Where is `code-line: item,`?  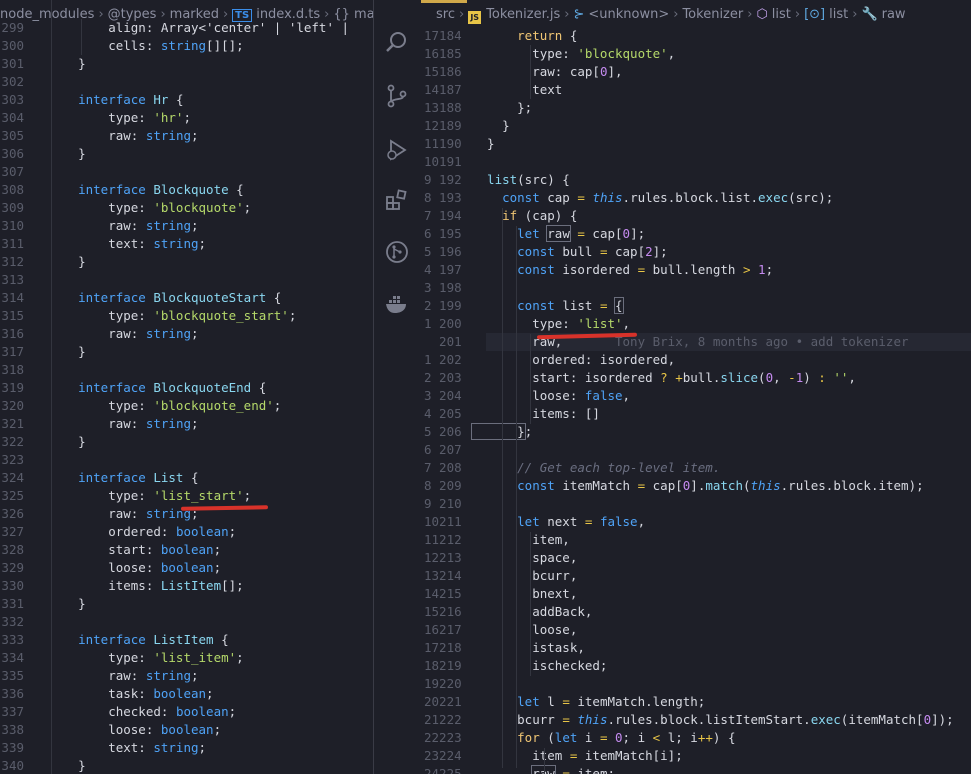
code-line: item, is located at coordinates (521, 540).